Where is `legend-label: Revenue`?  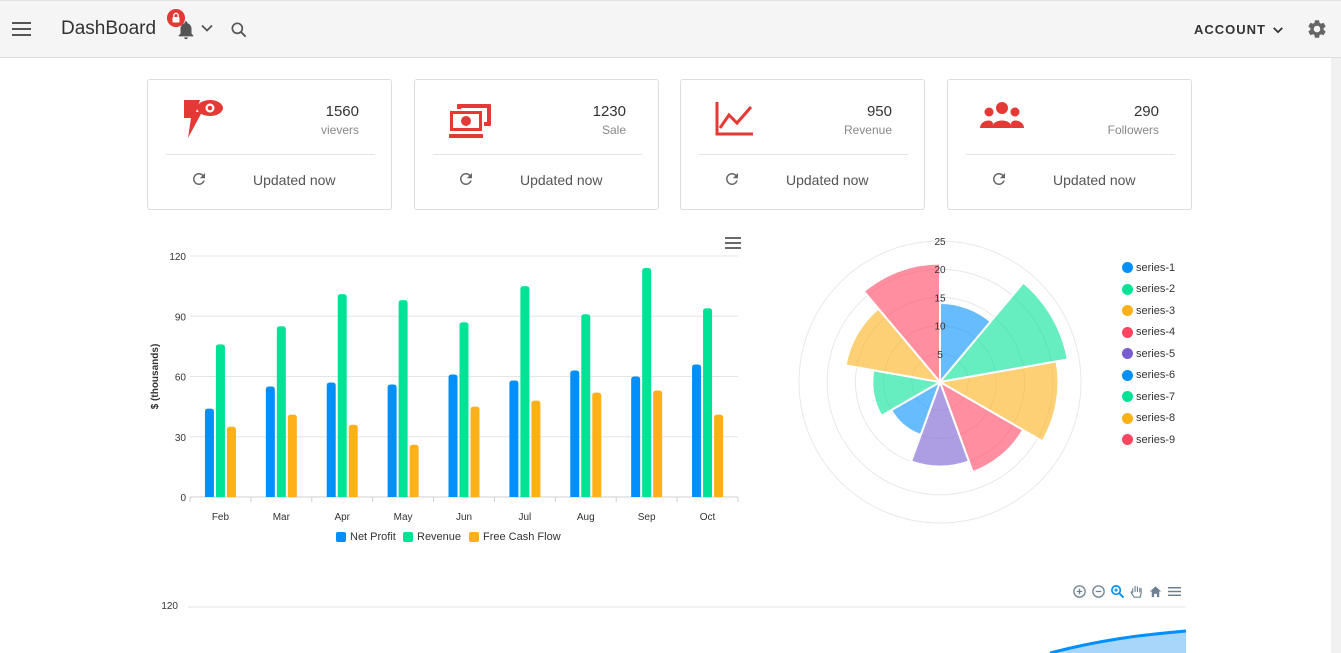 legend-label: Revenue is located at coordinates (439, 537).